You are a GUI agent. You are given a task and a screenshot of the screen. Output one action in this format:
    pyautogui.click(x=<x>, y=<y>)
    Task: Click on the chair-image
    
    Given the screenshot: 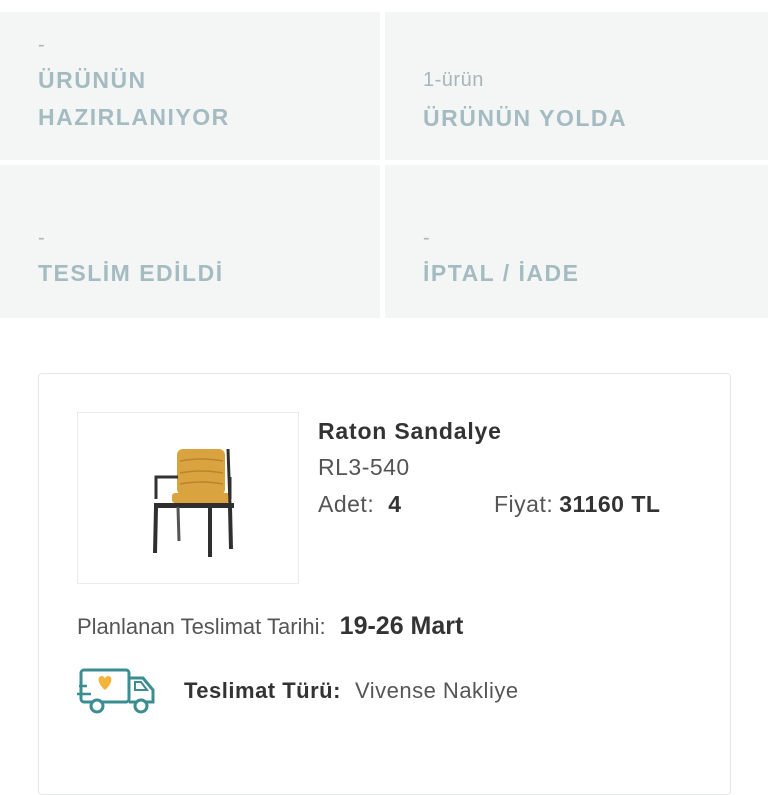 What is the action you would take?
    pyautogui.click(x=193, y=502)
    